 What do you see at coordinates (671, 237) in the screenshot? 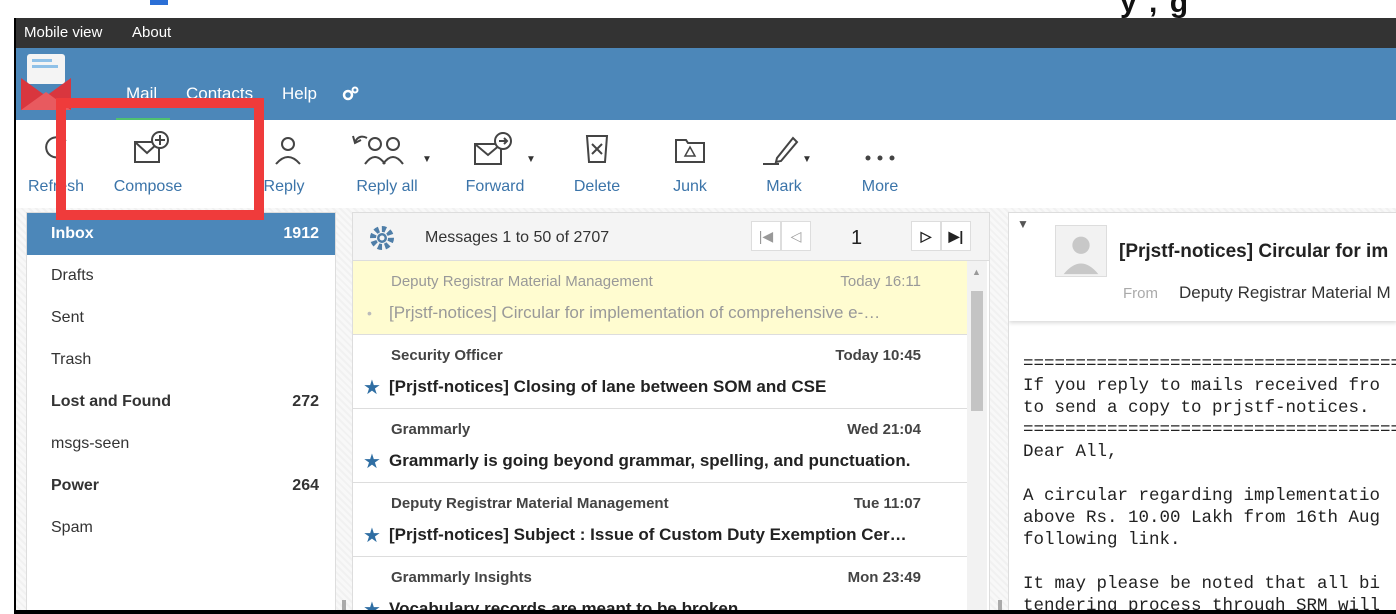
I see `message-list-header: Messages 1 to 50 of 2707 |◀ ◁ 1 ▷ ▶|` at bounding box center [671, 237].